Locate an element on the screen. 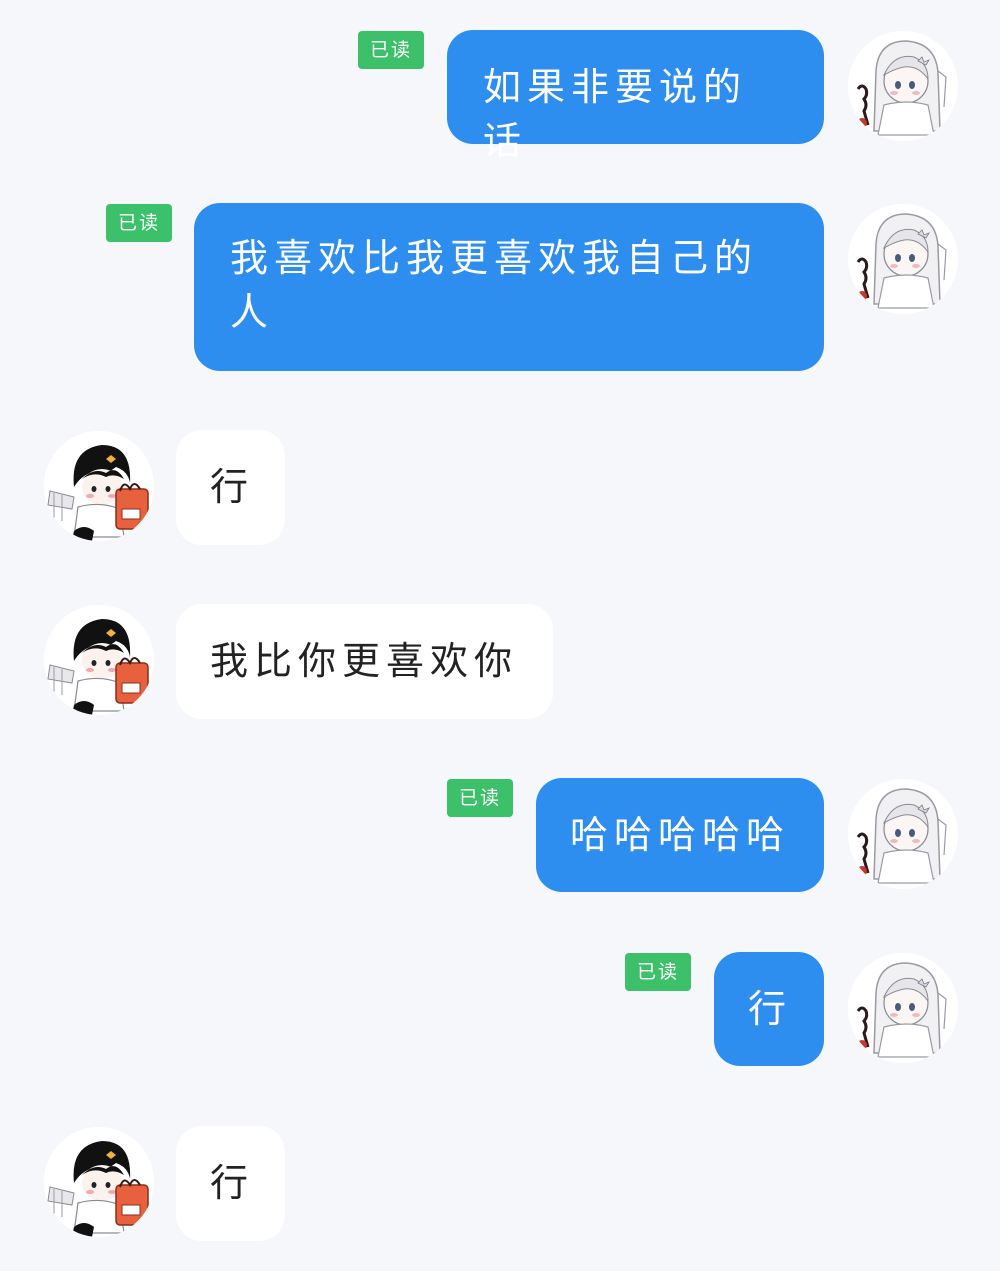 The image size is (1000, 1271). message-text: 我比你更喜欢你 is located at coordinates (364, 661).